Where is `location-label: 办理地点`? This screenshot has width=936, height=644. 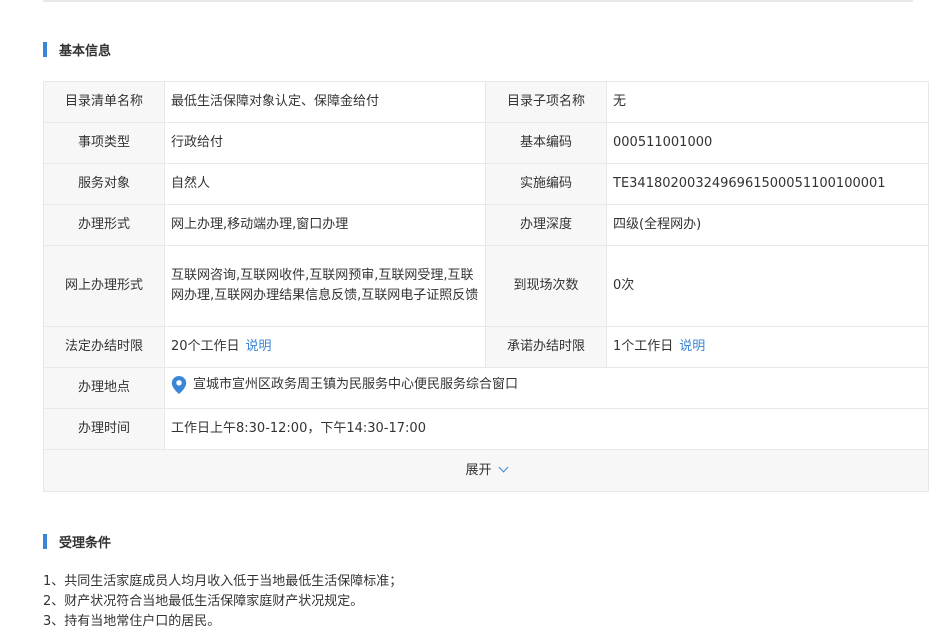 location-label: 办理地点 is located at coordinates (104, 388).